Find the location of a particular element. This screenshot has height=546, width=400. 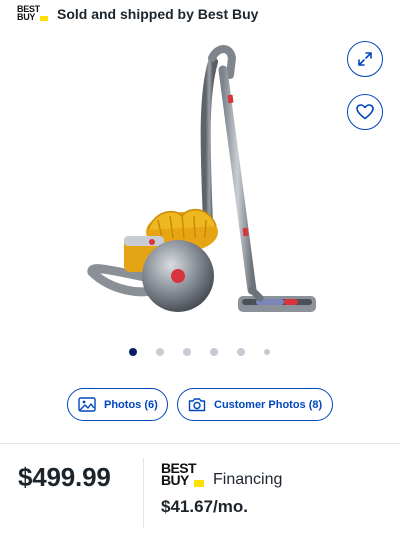

best-buy-logo: BEST BUY is located at coordinates (33, 14).